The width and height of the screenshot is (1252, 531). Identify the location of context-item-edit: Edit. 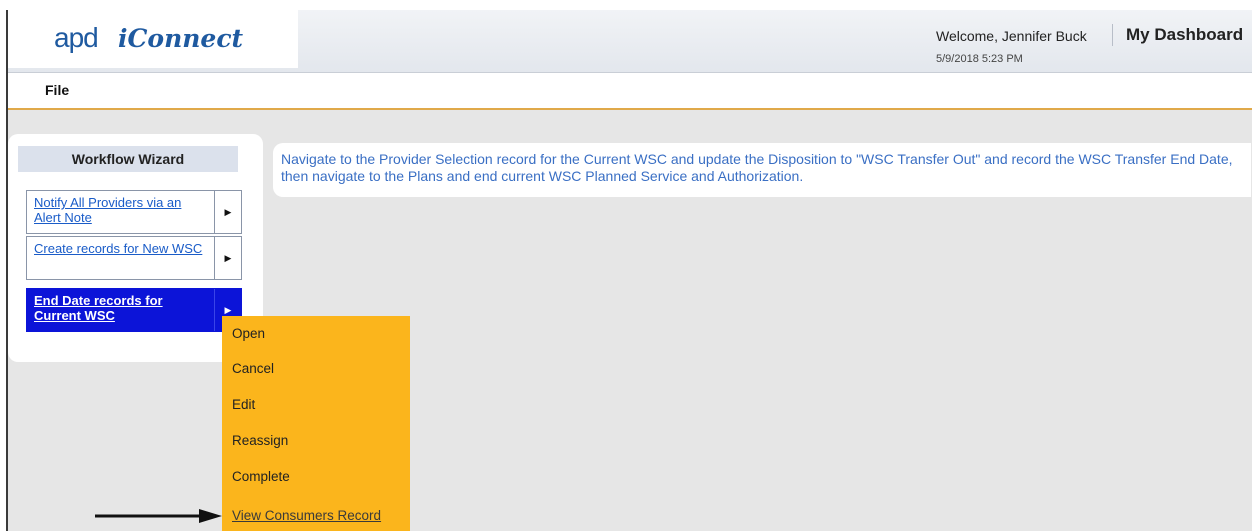
(243, 404).